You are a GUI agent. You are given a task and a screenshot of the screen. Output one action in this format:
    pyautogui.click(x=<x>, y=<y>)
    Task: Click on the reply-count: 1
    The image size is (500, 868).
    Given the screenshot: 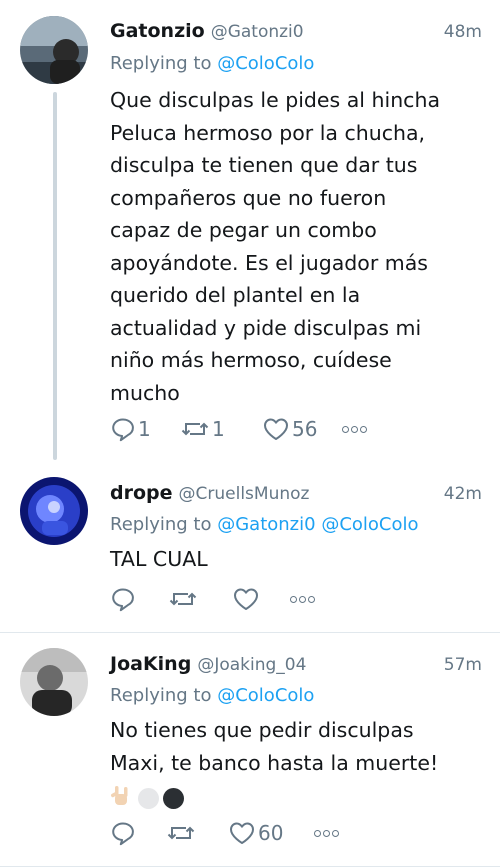 What is the action you would take?
    pyautogui.click(x=144, y=429)
    